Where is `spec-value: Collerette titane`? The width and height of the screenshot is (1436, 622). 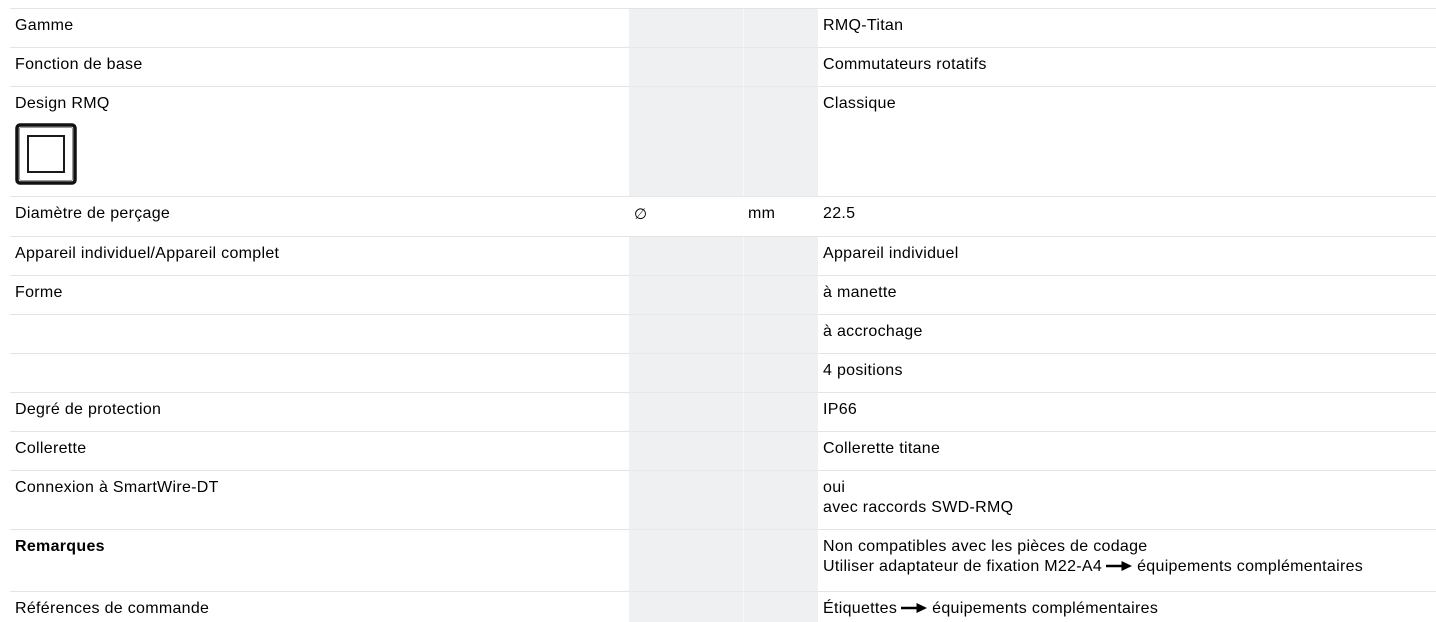 spec-value: Collerette titane is located at coordinates (1127, 451).